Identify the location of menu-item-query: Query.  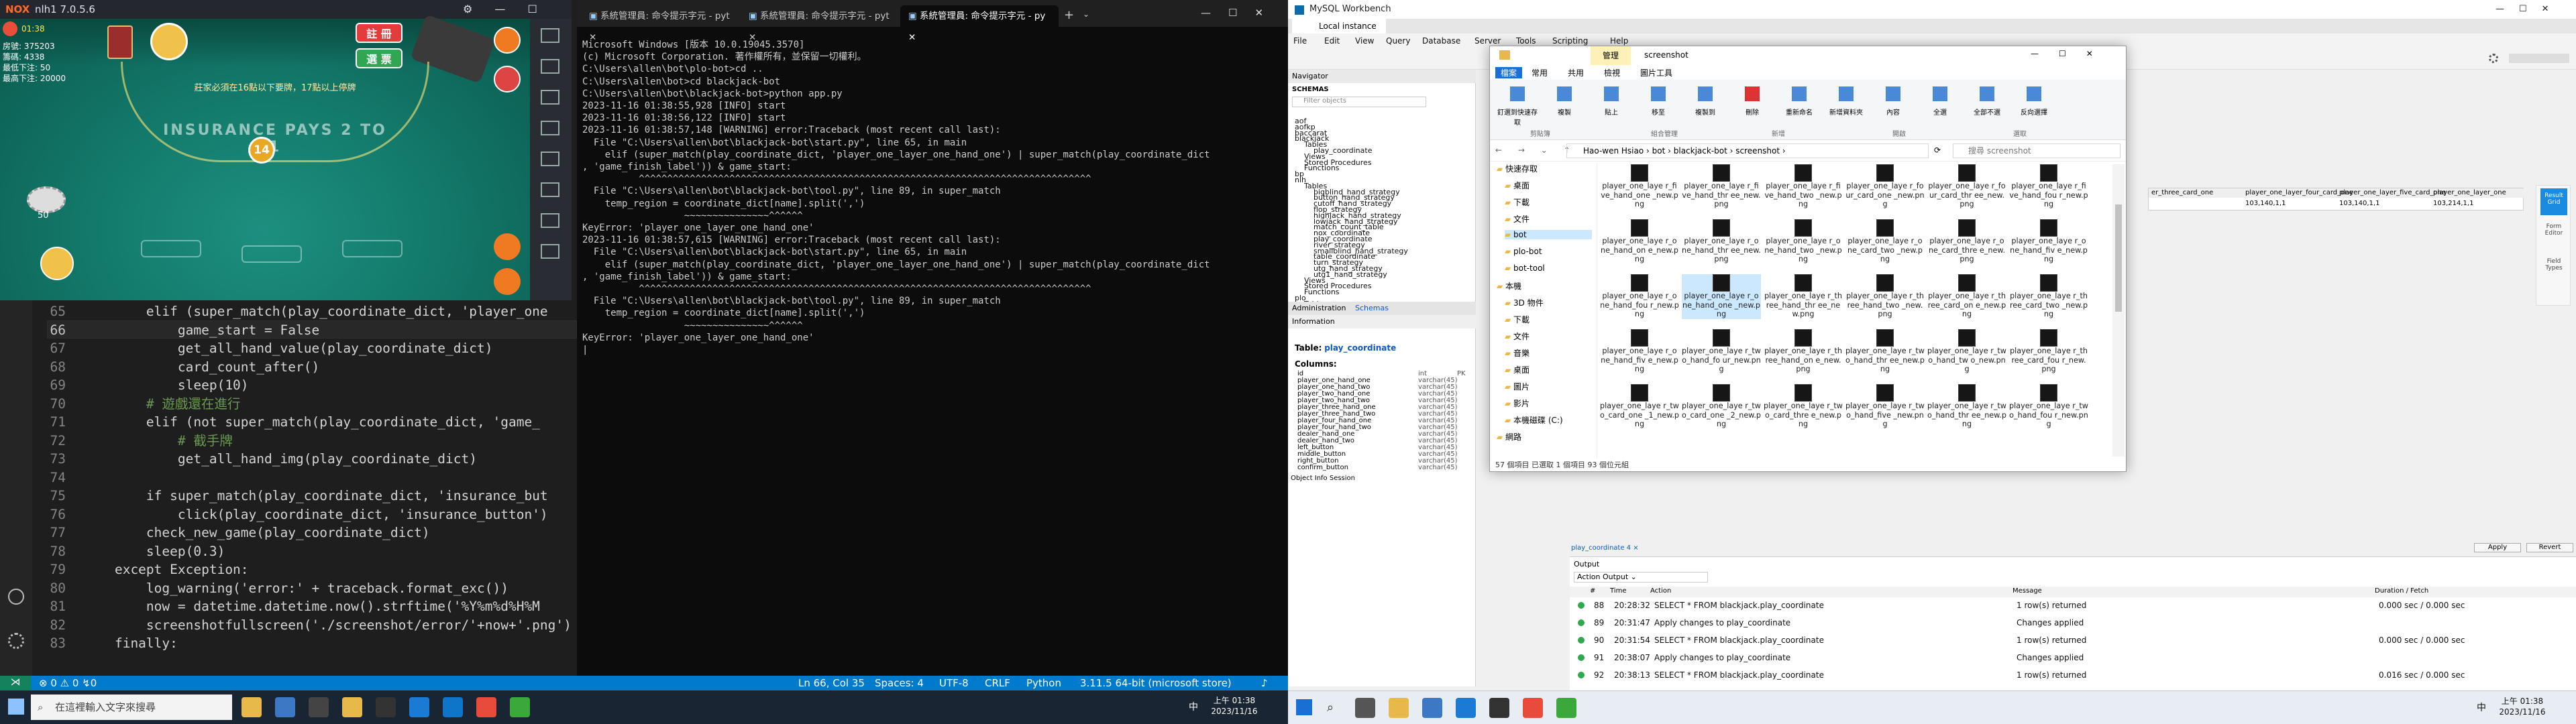
(1398, 41).